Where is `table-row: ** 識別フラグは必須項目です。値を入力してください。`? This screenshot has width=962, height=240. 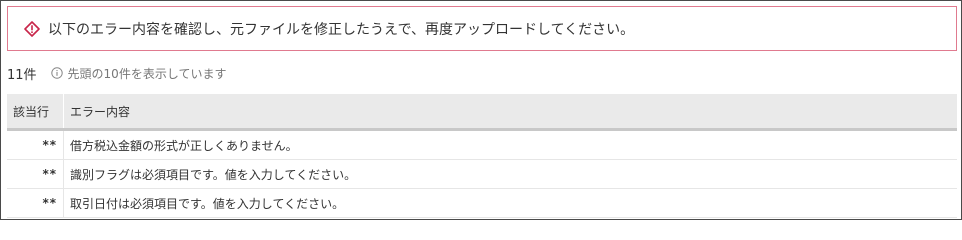
table-row: ** 識別フラグは必須項目です。値を入力してください。 is located at coordinates (482, 174).